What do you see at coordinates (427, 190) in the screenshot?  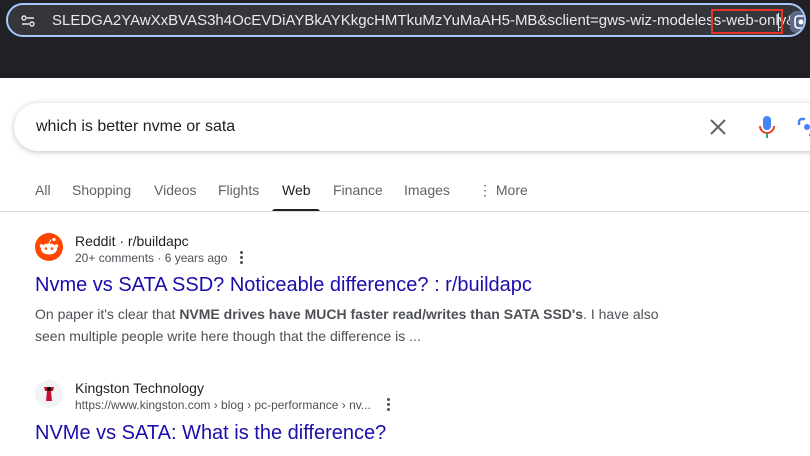 I see `tab-images: Images` at bounding box center [427, 190].